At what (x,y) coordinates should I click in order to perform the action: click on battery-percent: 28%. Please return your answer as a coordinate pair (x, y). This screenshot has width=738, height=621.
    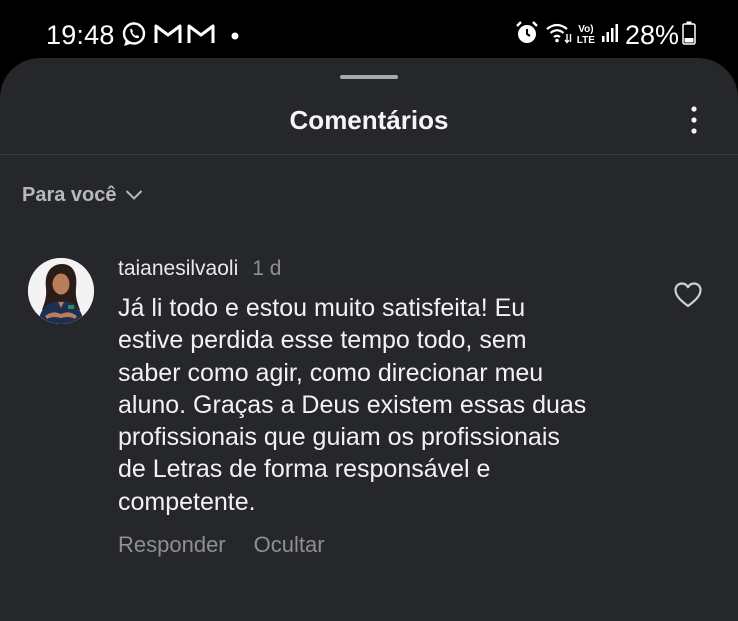
    Looking at the image, I should click on (651, 35).